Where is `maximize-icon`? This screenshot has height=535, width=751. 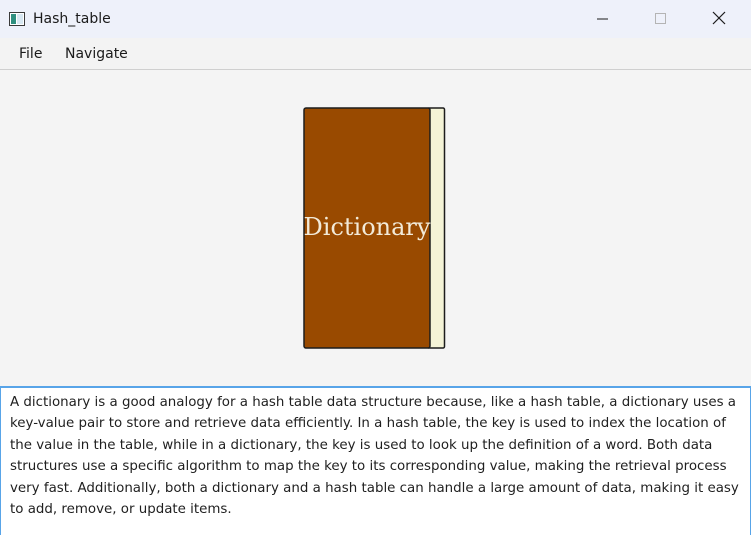 maximize-icon is located at coordinates (661, 19).